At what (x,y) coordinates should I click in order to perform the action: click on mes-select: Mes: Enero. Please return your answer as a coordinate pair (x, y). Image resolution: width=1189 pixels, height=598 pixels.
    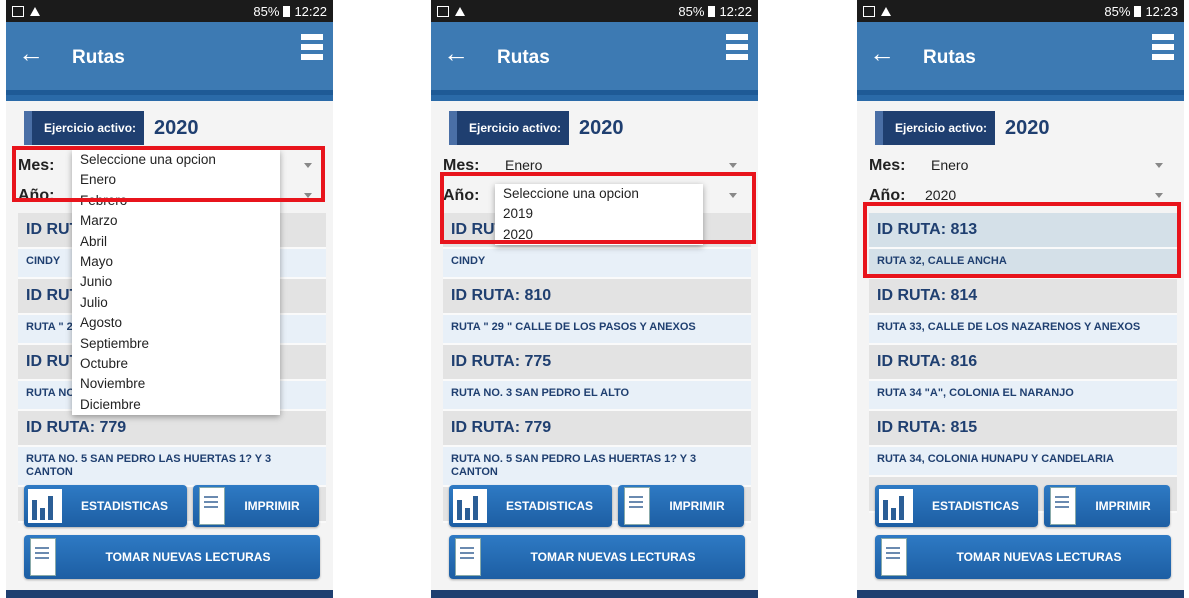
    Looking at the image, I should click on (1019, 166).